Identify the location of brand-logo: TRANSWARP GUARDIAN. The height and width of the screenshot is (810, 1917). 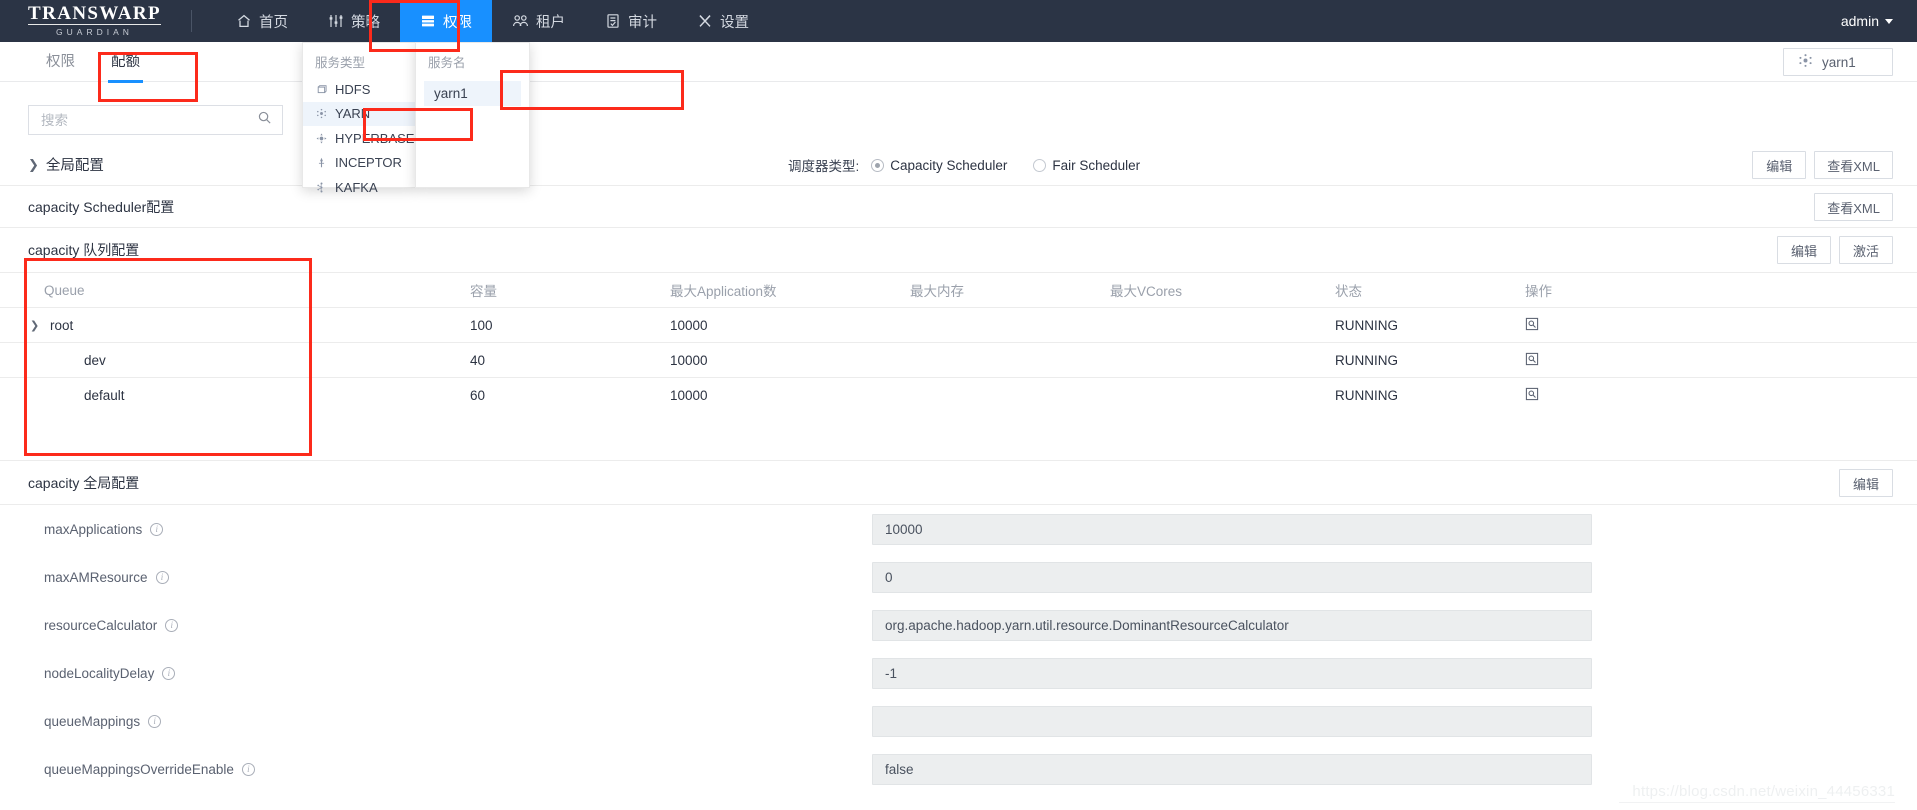
(94, 20).